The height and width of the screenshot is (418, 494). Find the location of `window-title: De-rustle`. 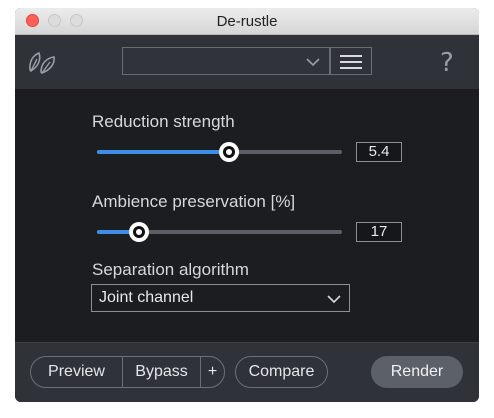

window-title: De-rustle is located at coordinates (247, 21).